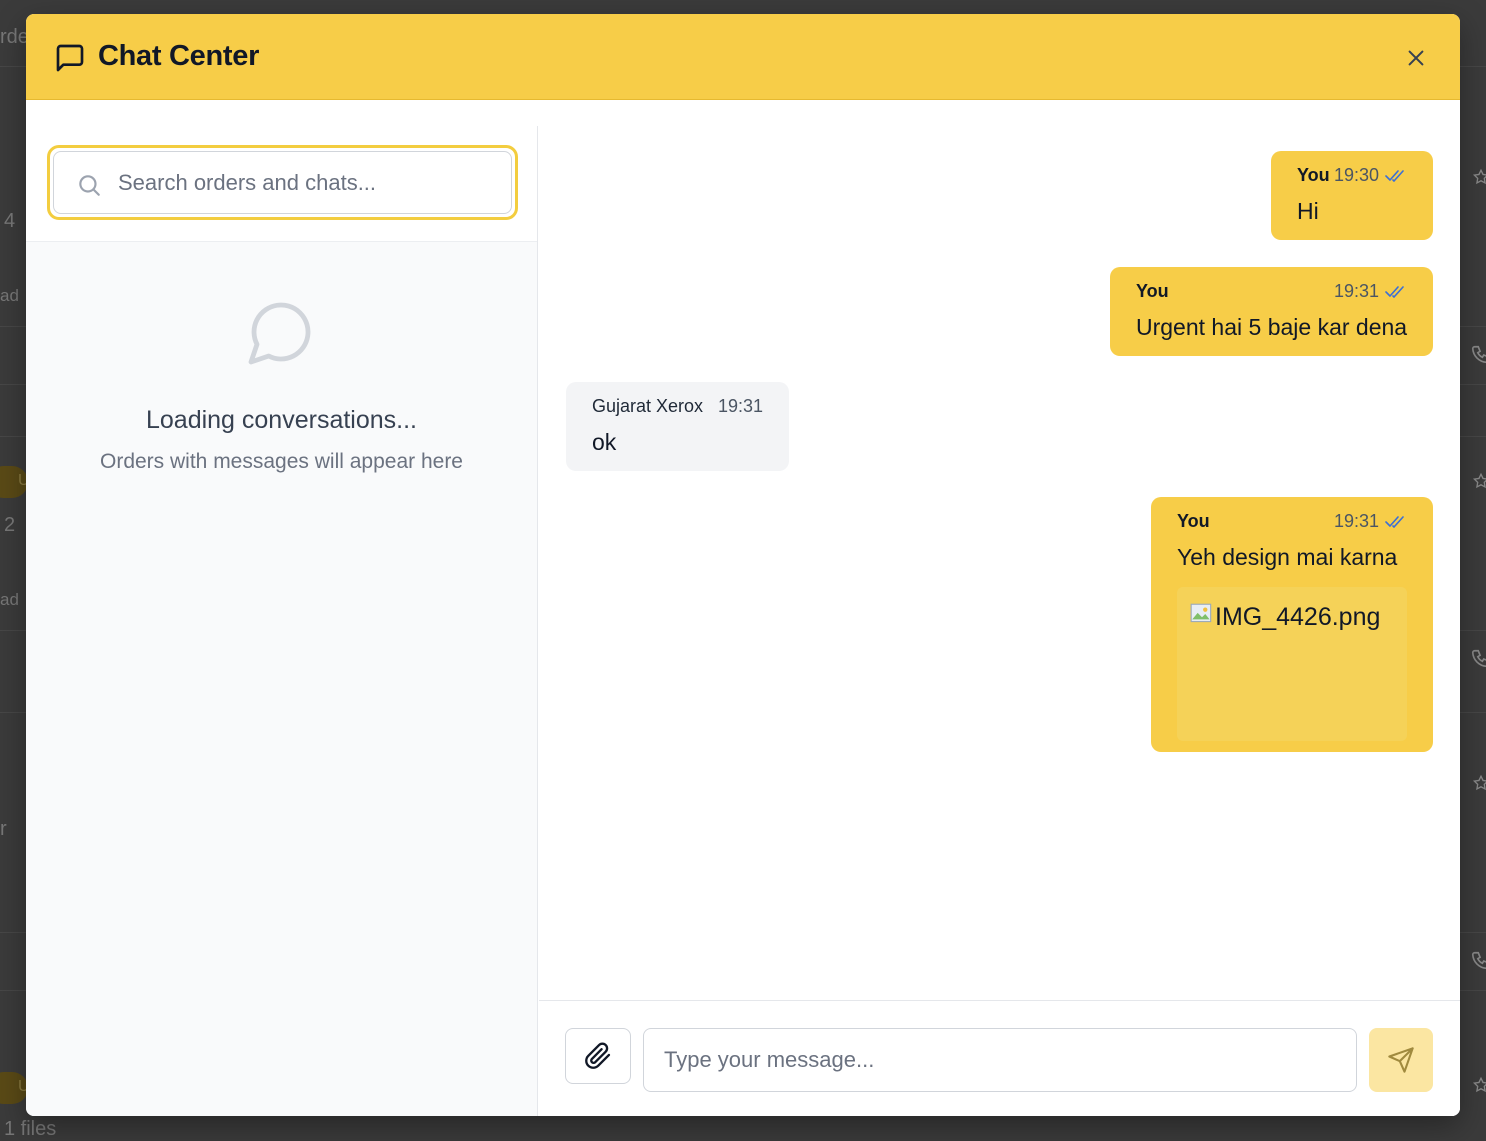  I want to click on paperclip-icon, so click(598, 1055).